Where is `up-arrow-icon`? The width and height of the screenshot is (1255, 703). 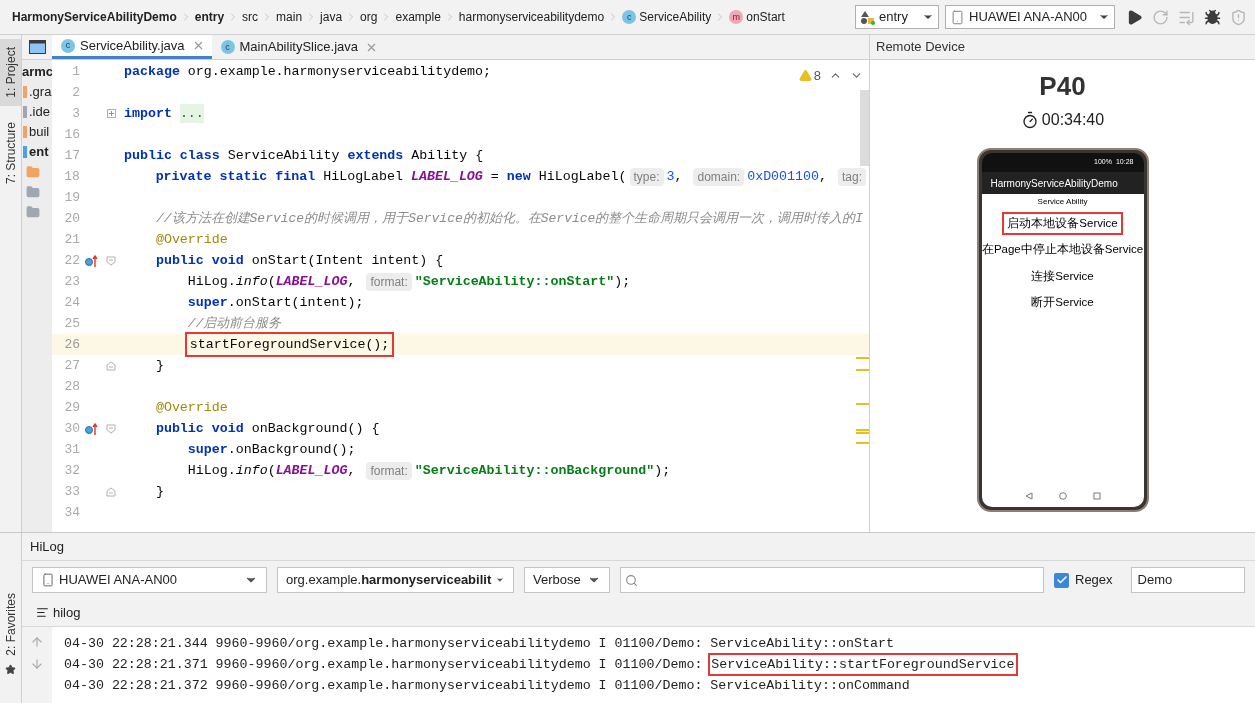
up-arrow-icon is located at coordinates (37, 642).